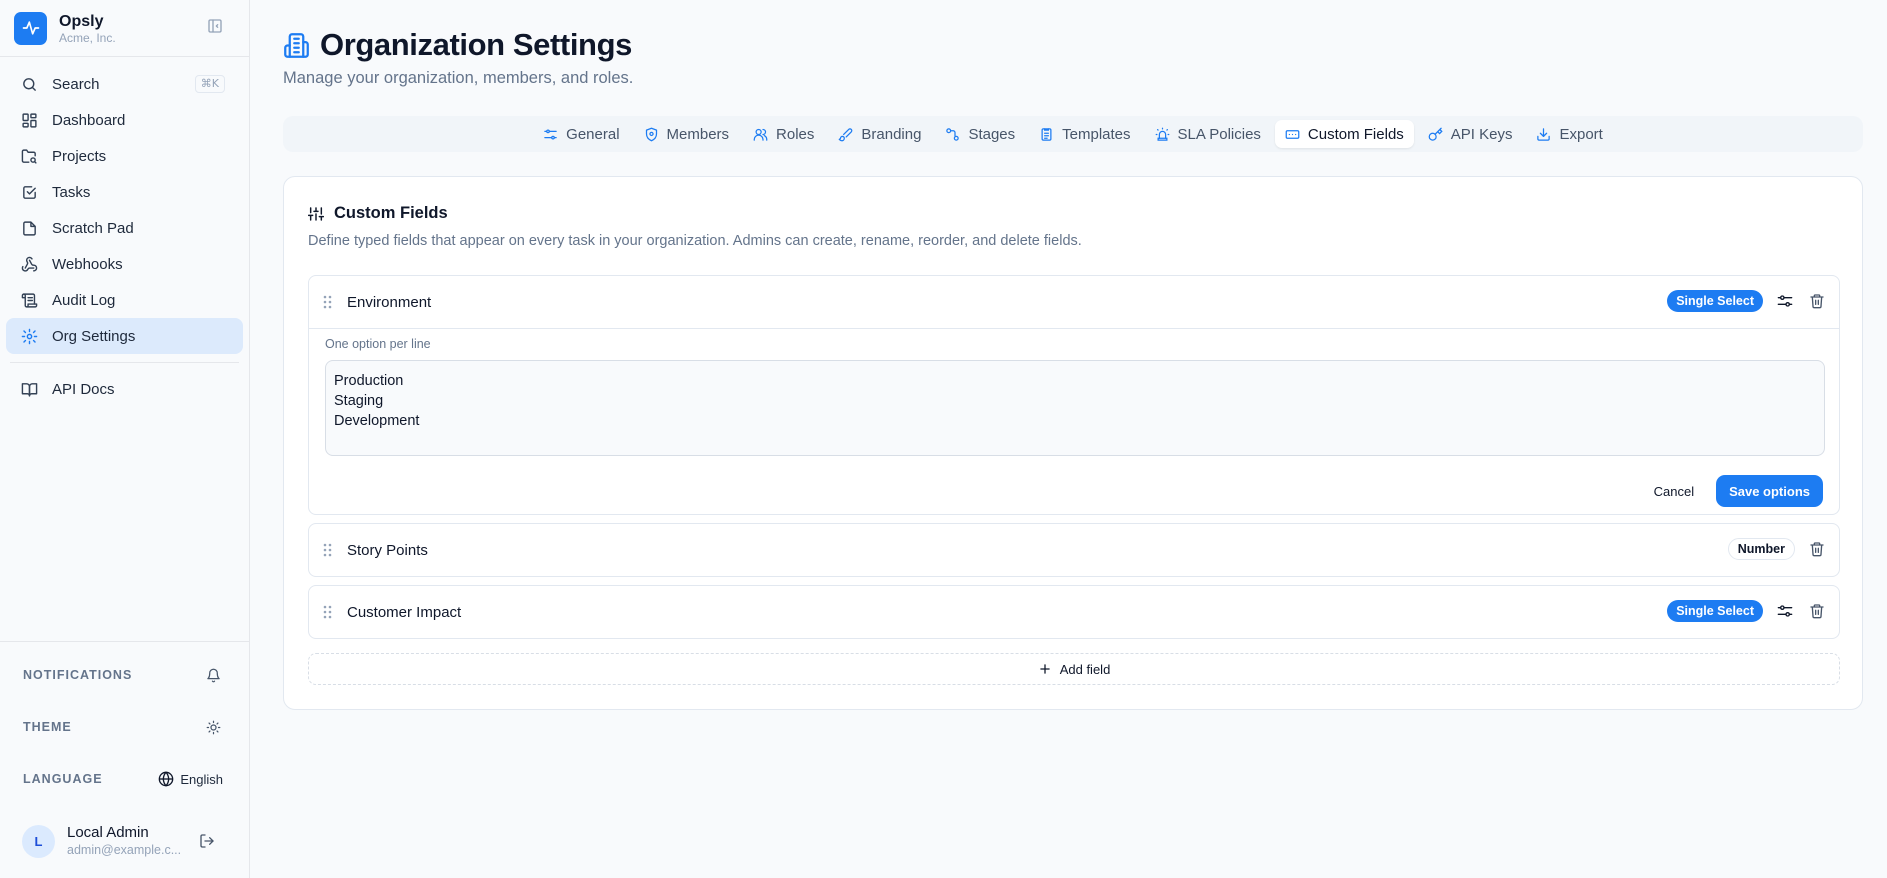  Describe the element at coordinates (1074, 669) in the screenshot. I see `add-field-button: Add field` at that location.